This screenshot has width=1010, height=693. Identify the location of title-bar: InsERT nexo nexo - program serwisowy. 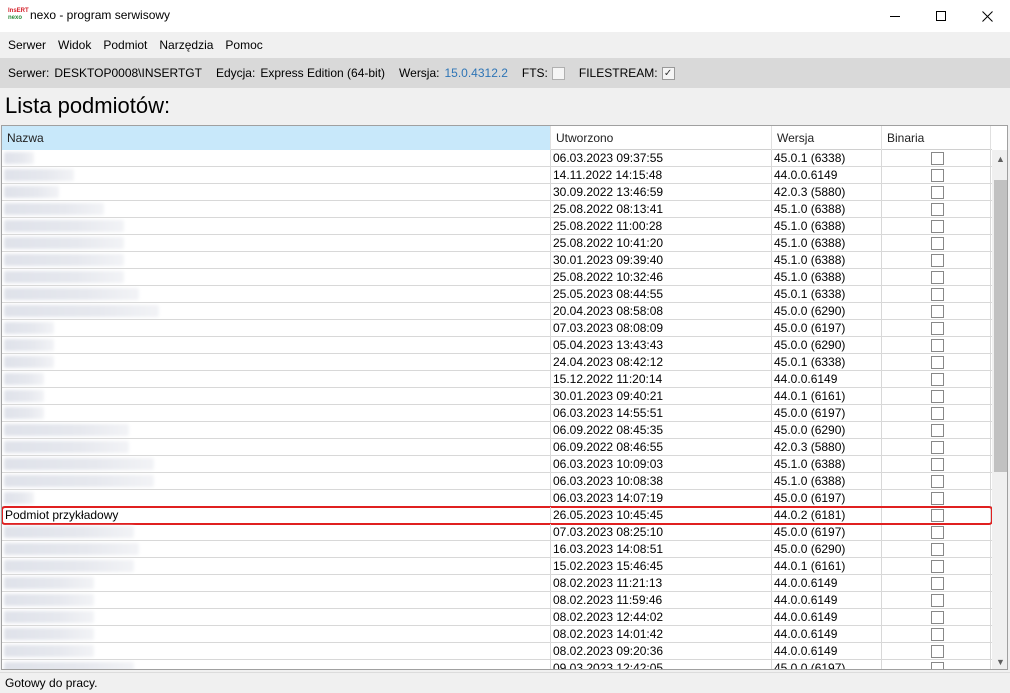
(505, 16).